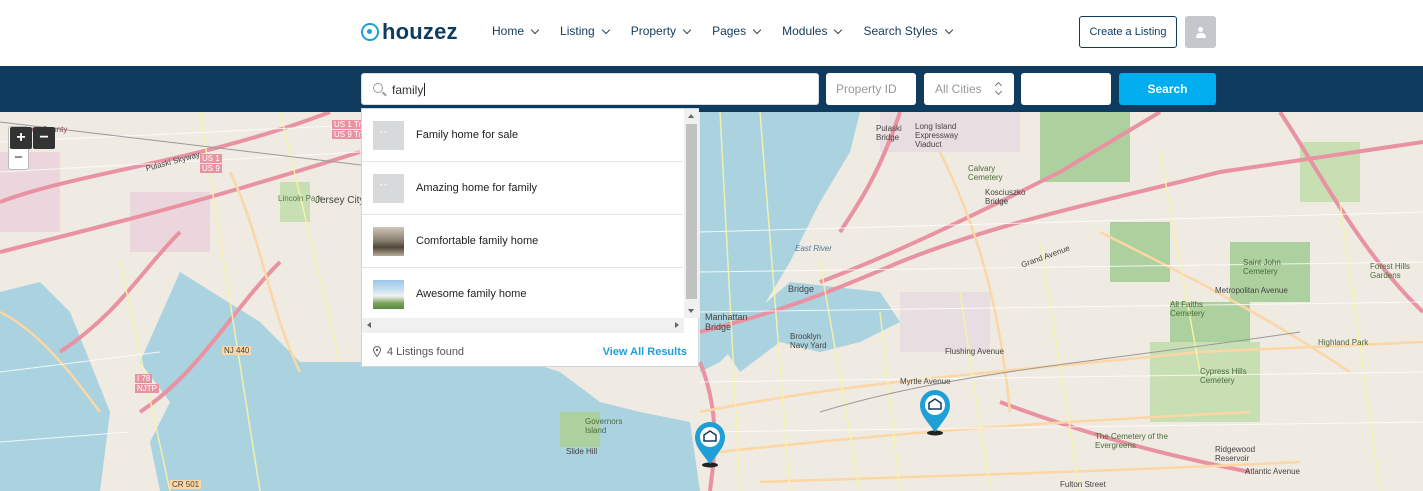 The height and width of the screenshot is (491, 1423). What do you see at coordinates (530, 351) in the screenshot?
I see `autocomplete-footer: 4 Listings found View All Results` at bounding box center [530, 351].